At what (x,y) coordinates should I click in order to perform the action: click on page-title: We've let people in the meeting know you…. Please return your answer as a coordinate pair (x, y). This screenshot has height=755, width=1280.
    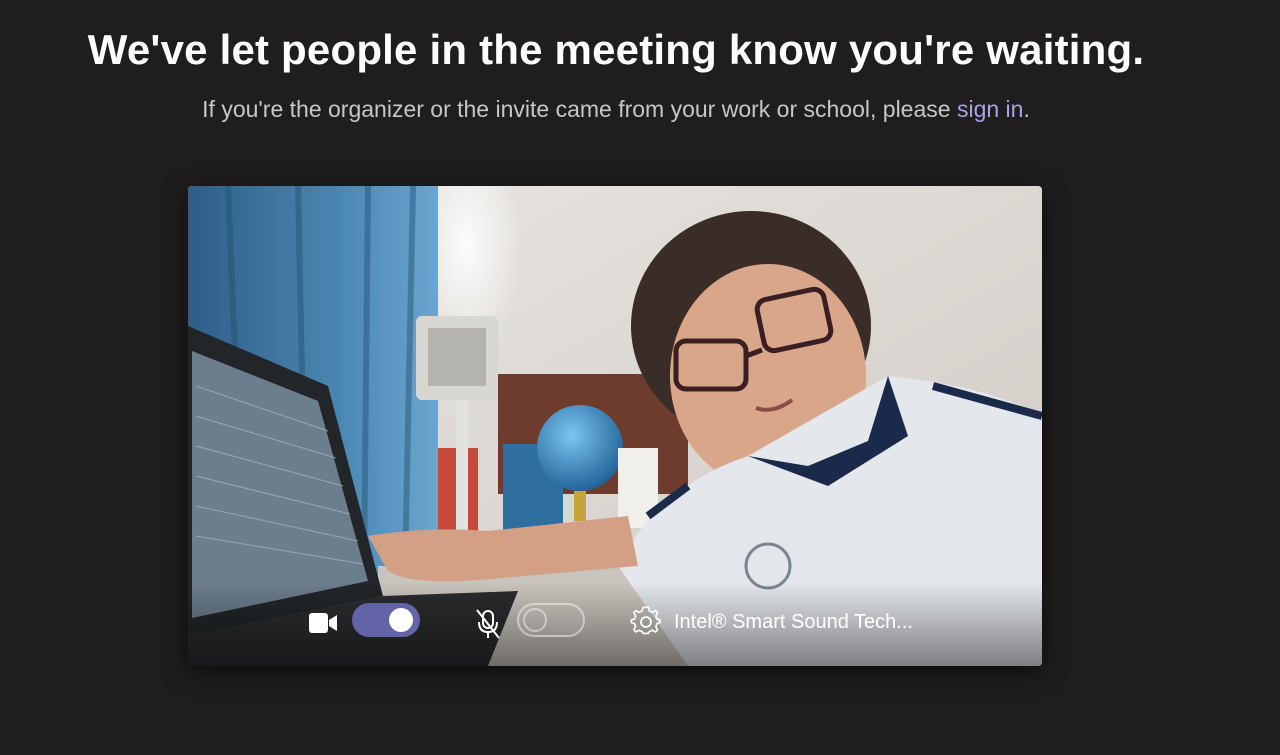
    Looking at the image, I should click on (616, 49).